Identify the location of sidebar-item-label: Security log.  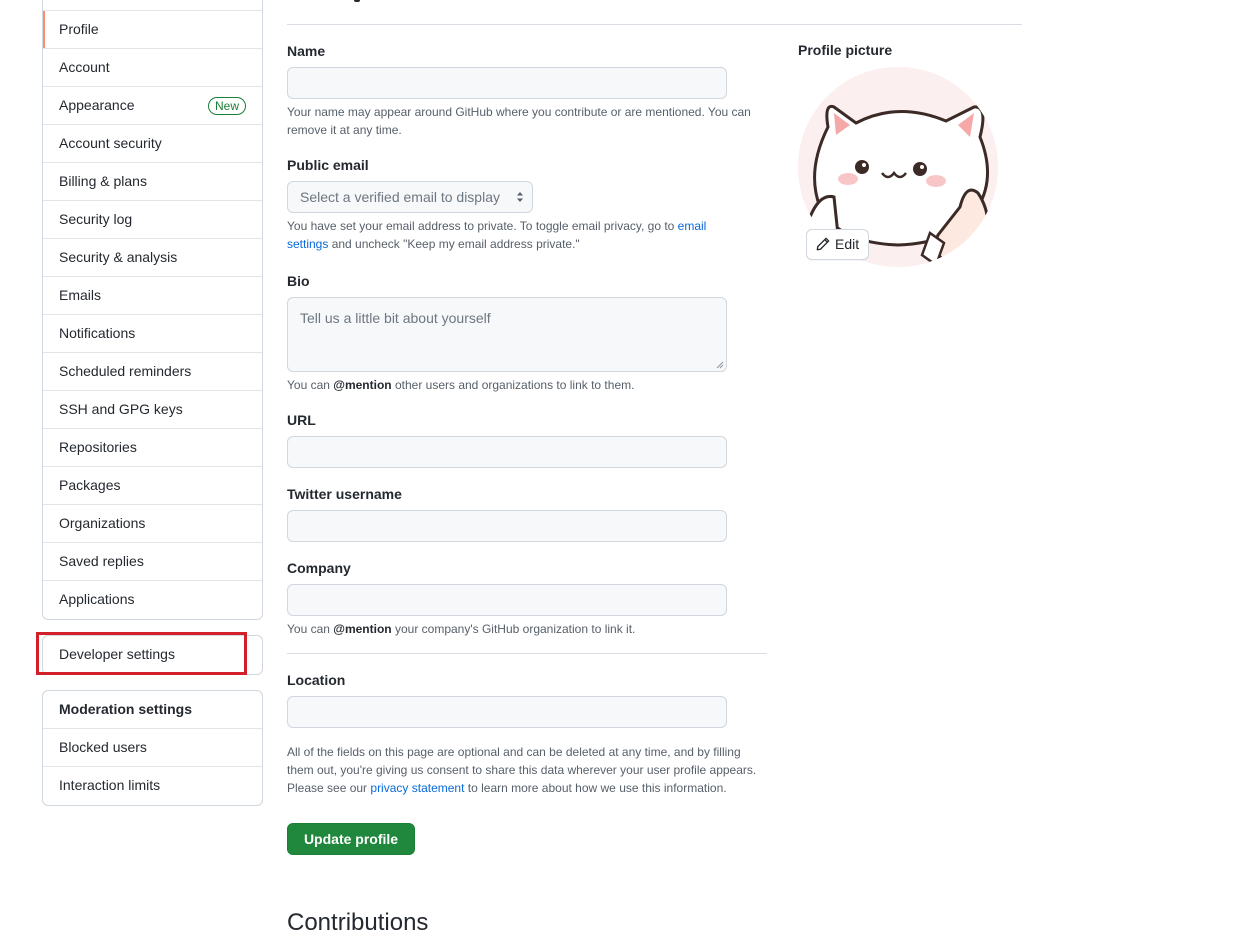
(96, 219).